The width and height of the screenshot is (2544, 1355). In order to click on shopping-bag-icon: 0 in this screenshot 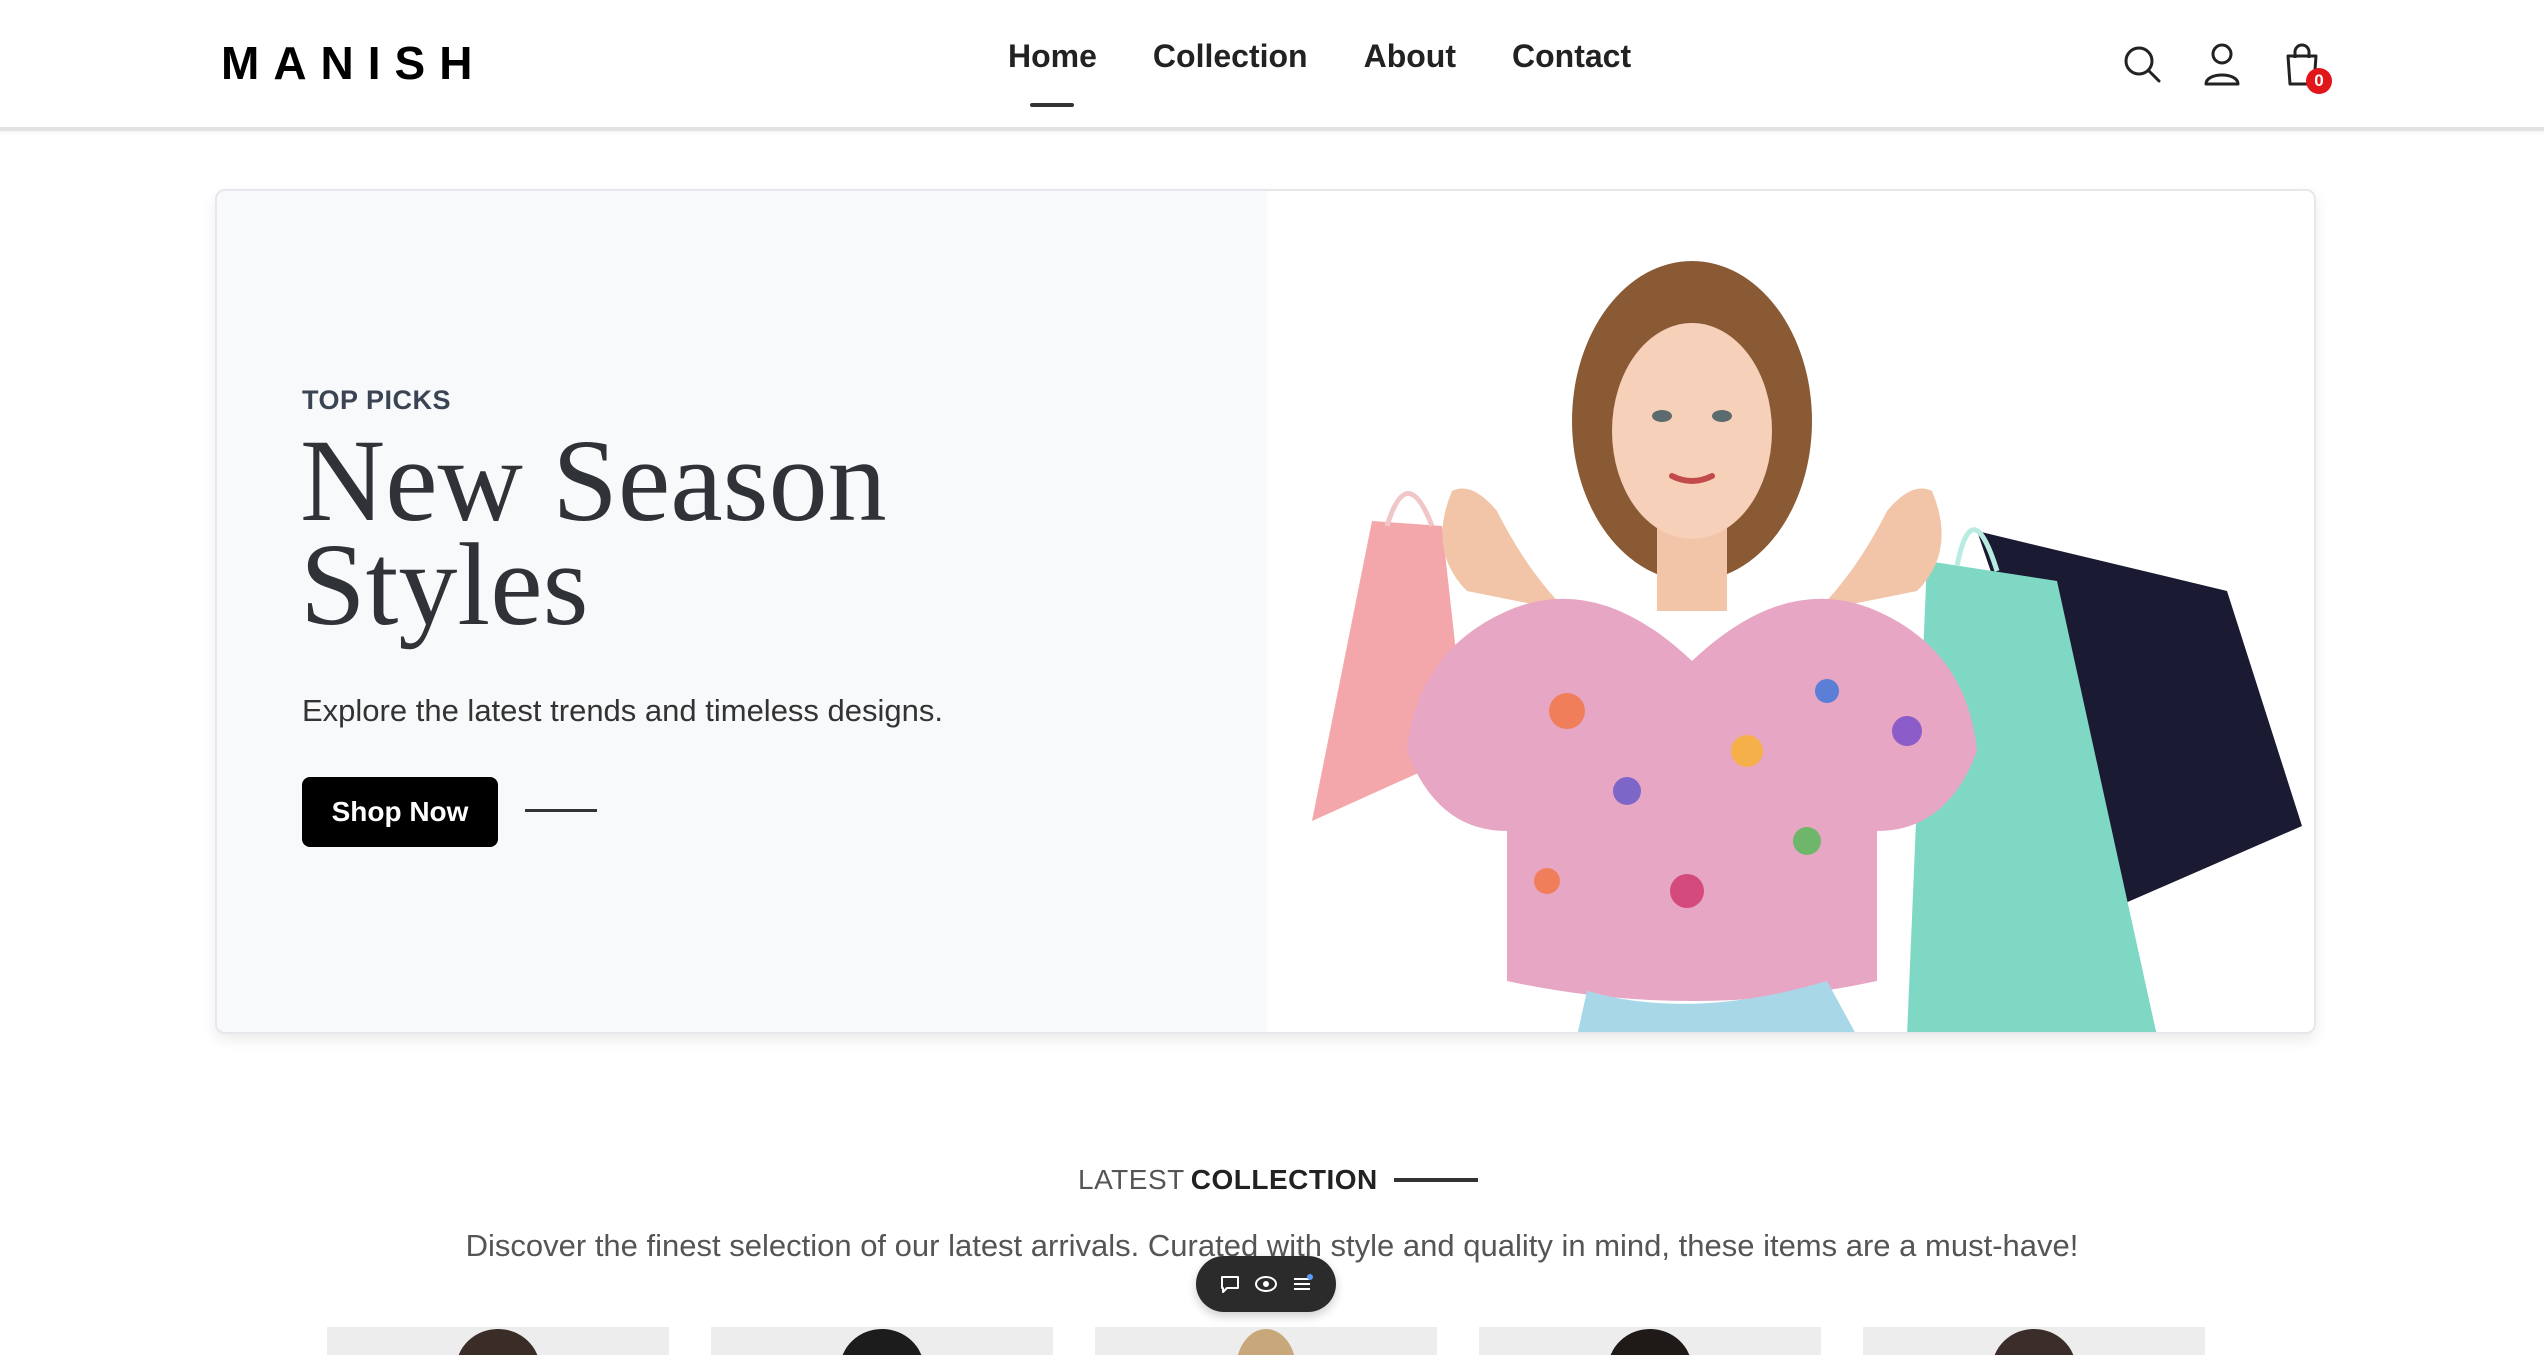, I will do `click(2306, 67)`.